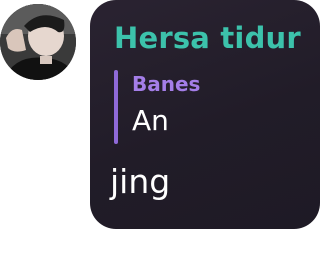 This screenshot has width=320, height=276. What do you see at coordinates (140, 181) in the screenshot?
I see `message-text: jing` at bounding box center [140, 181].